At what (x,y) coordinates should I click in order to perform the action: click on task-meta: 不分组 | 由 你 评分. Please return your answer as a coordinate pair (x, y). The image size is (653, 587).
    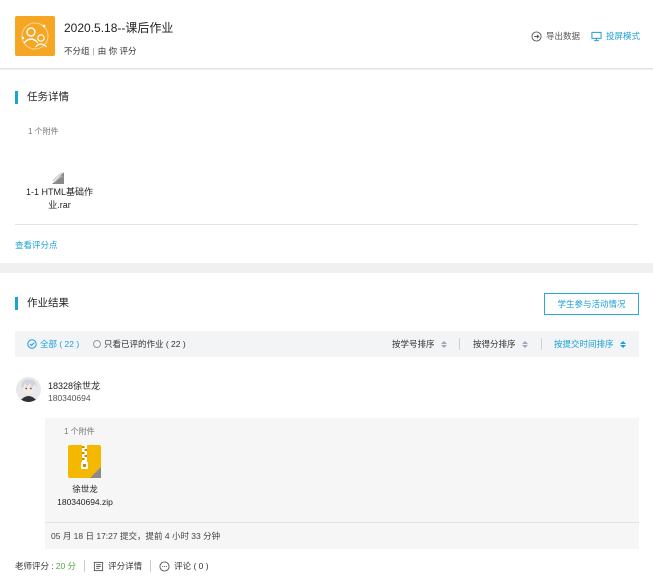
    Looking at the image, I should click on (100, 51).